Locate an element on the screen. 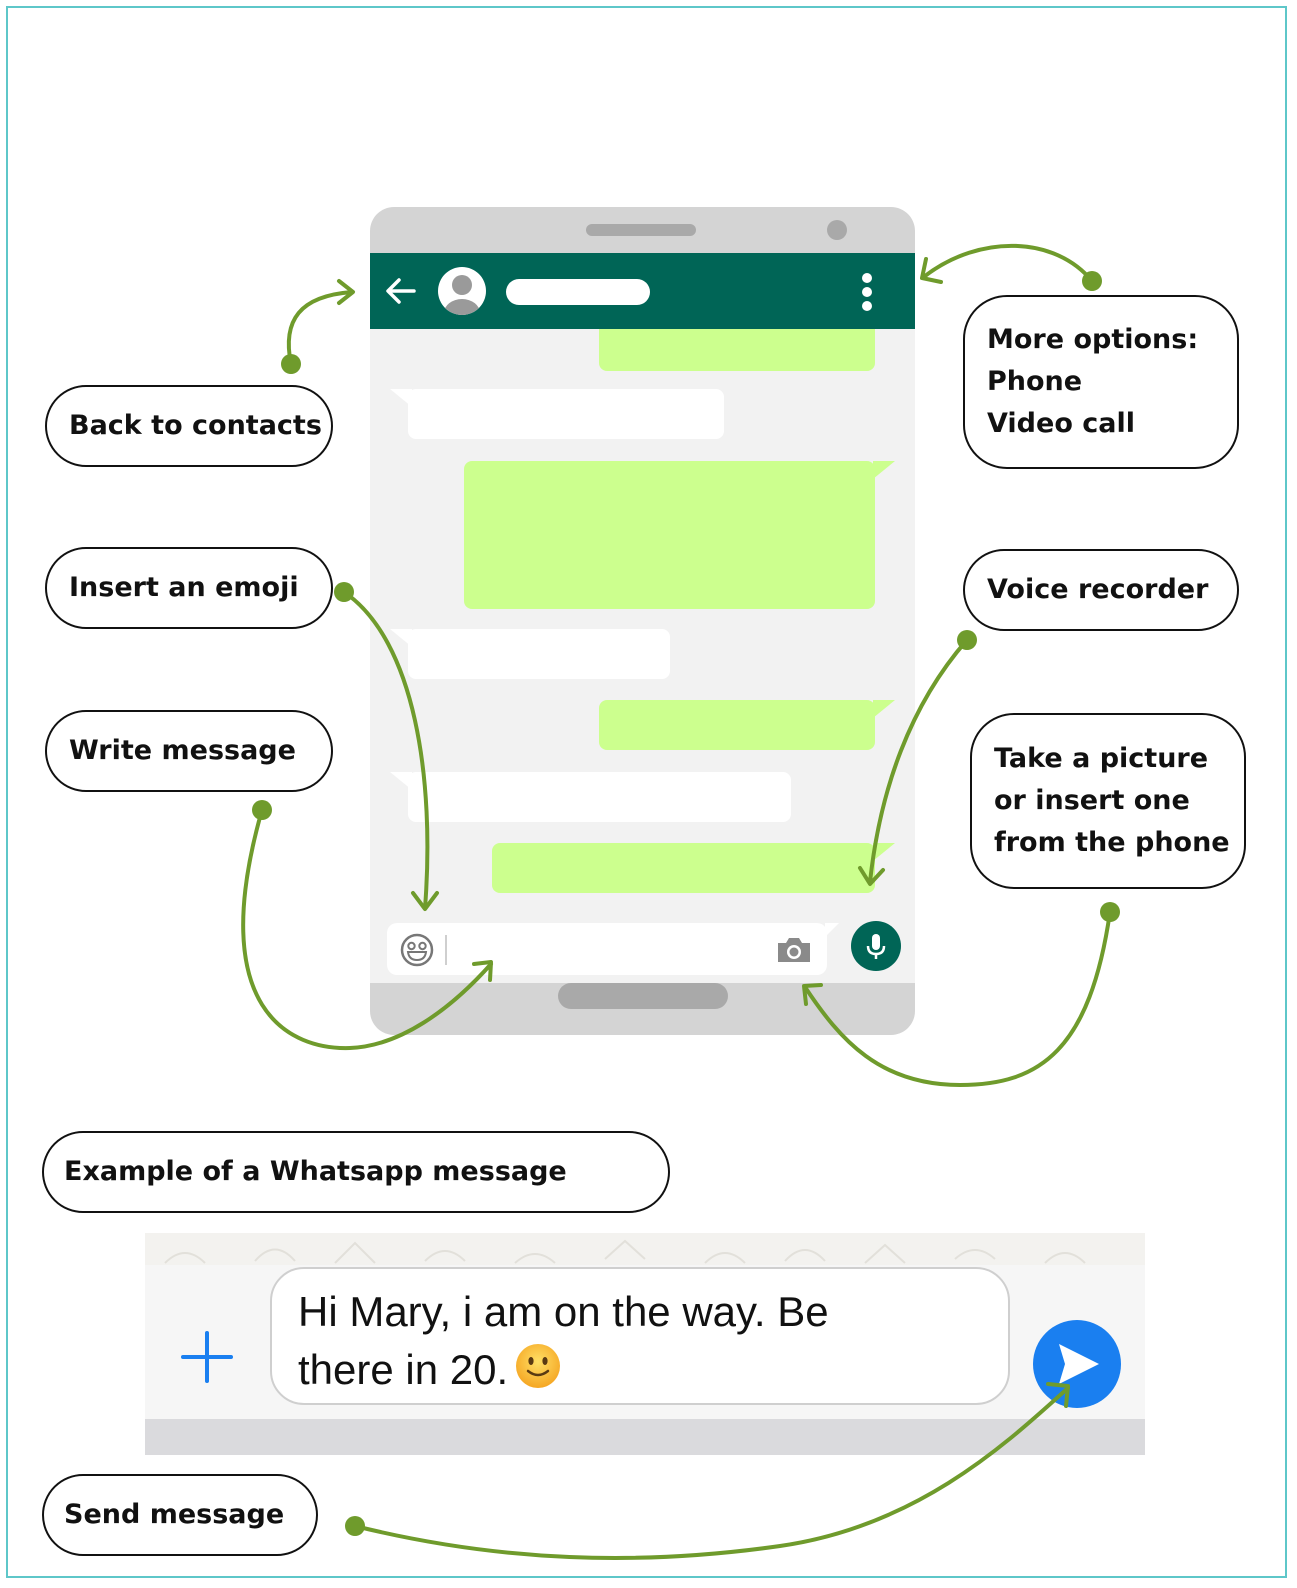 This screenshot has height=1588, width=1297. back-arrow-icon is located at coordinates (401, 291).